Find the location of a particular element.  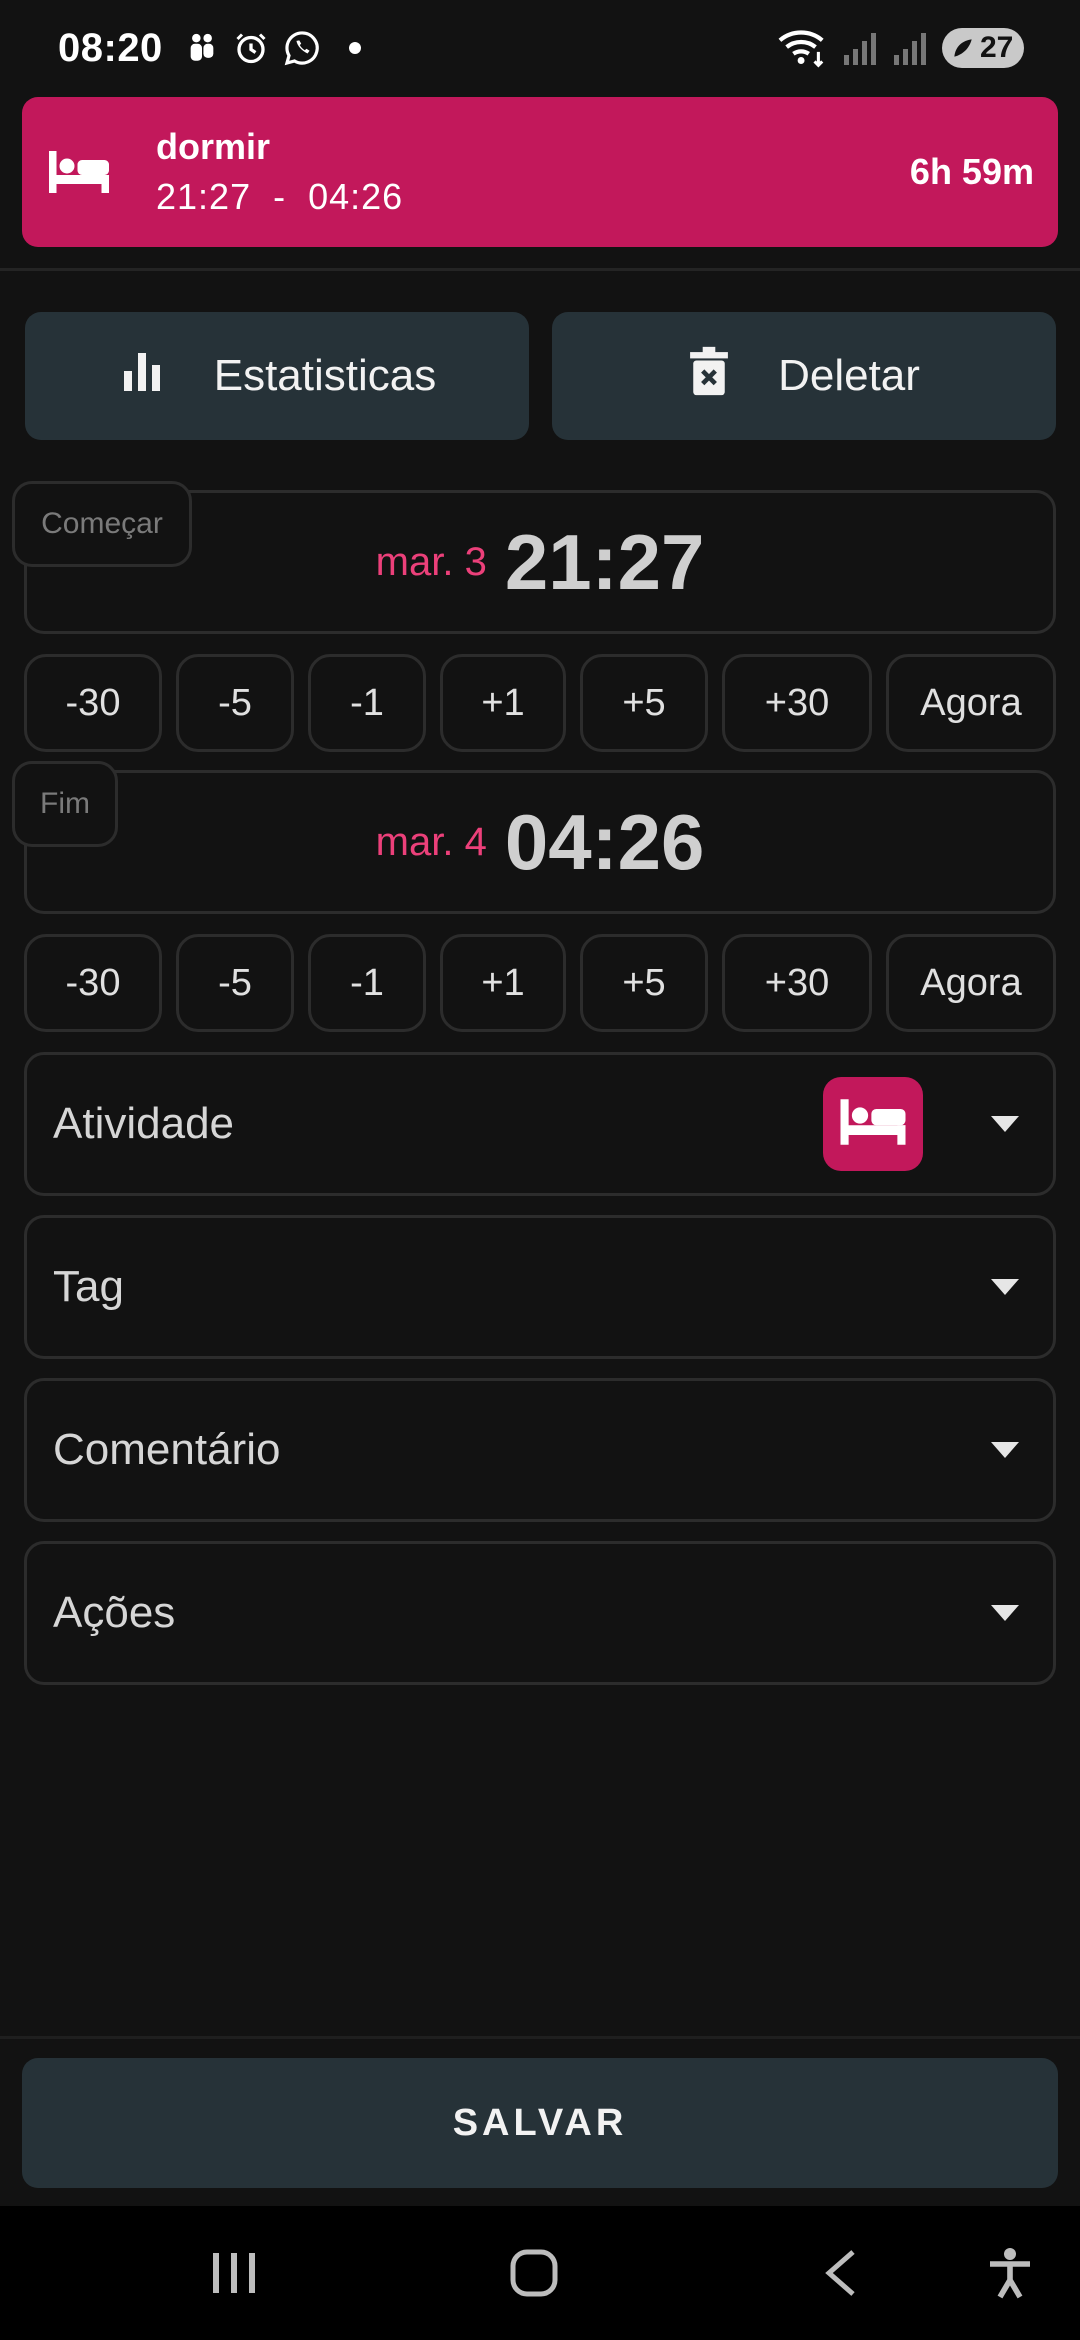

banner-text: dormir 21:27 - 04:26 is located at coordinates (533, 172).